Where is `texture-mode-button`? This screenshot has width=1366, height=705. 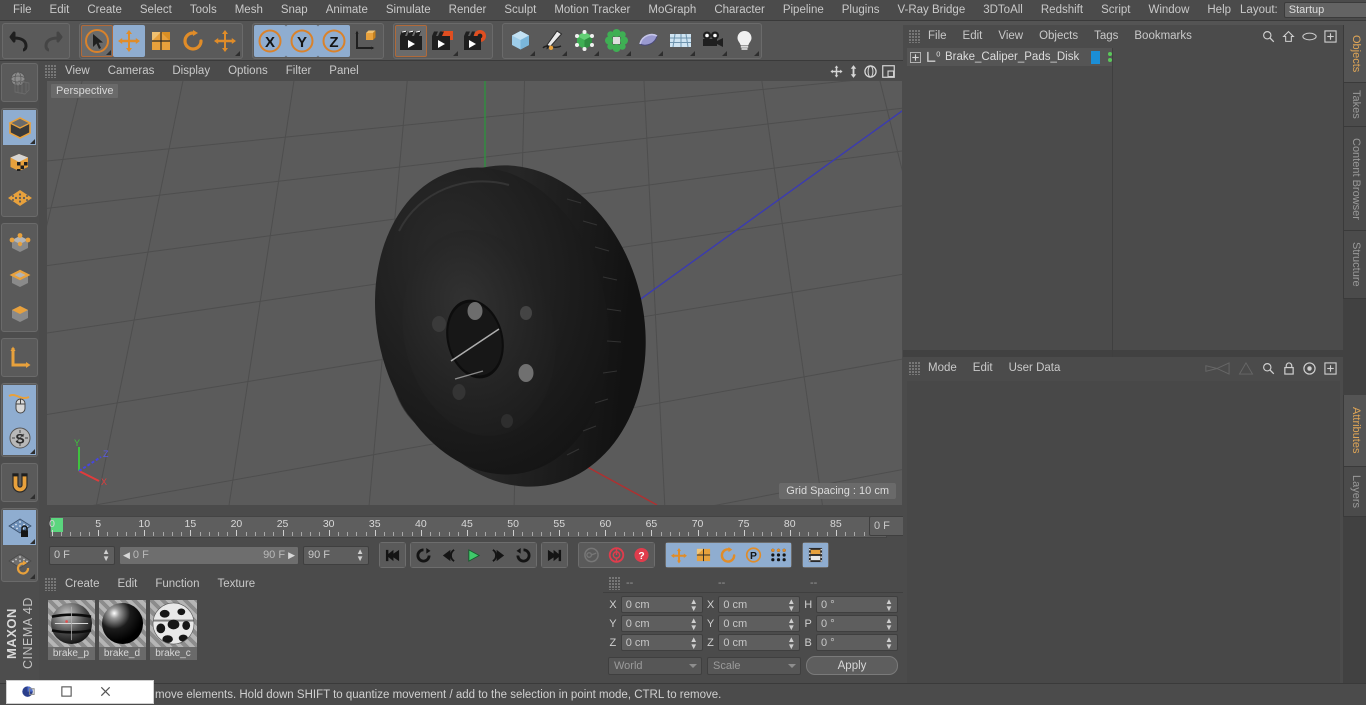 texture-mode-button is located at coordinates (19, 162).